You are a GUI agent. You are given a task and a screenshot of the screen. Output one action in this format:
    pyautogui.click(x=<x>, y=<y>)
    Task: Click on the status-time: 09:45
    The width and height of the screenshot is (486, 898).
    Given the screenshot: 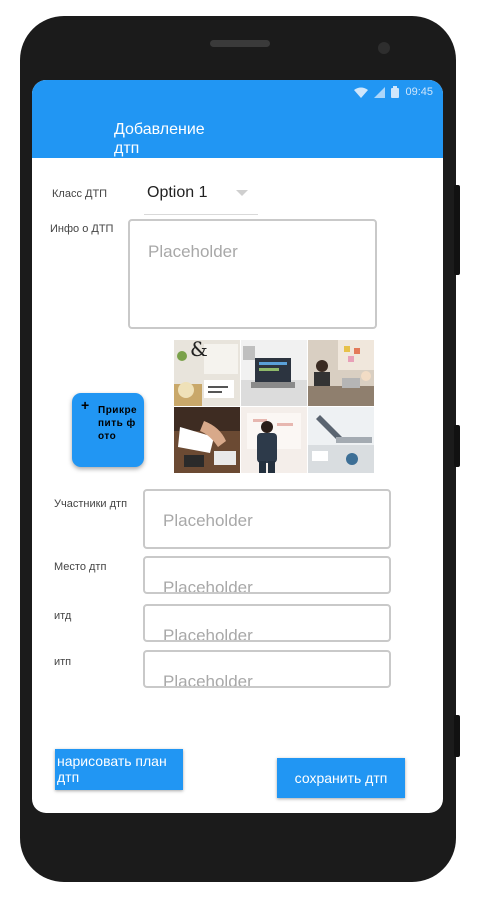 What is the action you would take?
    pyautogui.click(x=419, y=92)
    